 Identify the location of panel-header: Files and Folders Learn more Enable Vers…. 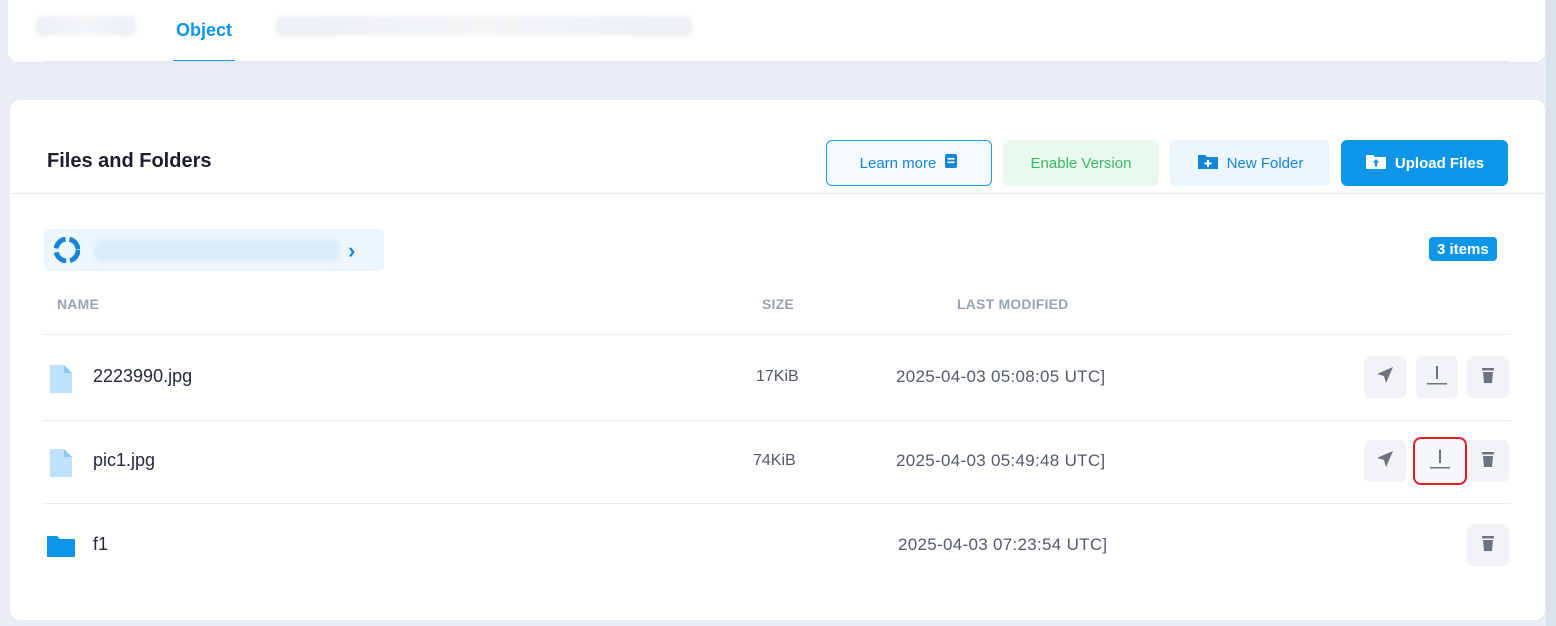
(777, 147).